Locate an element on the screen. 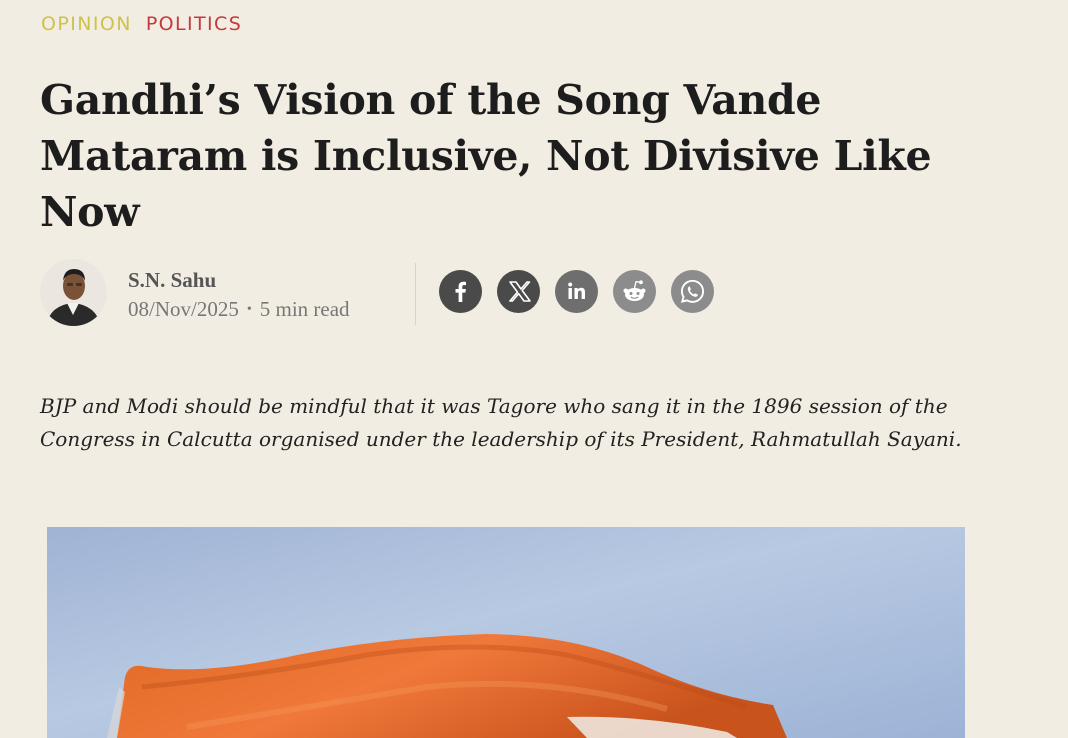 The width and height of the screenshot is (1068, 738). x-icon is located at coordinates (520, 291).